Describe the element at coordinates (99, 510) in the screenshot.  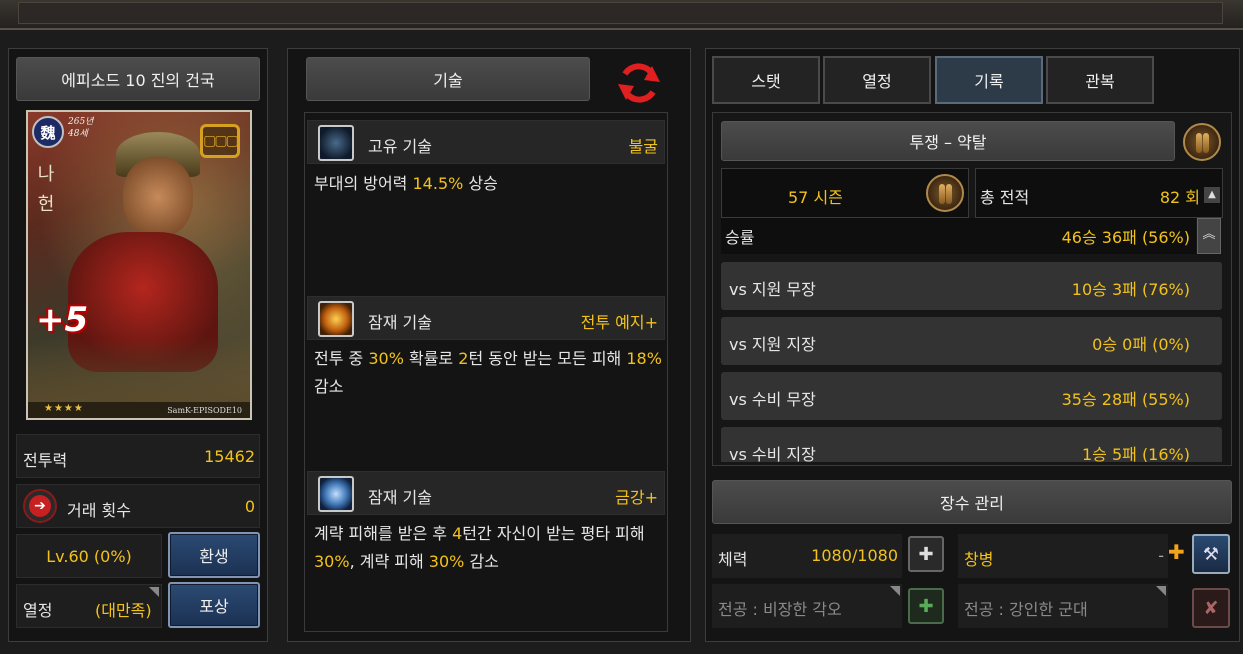
I see `trade-label: 거래 횟수` at that location.